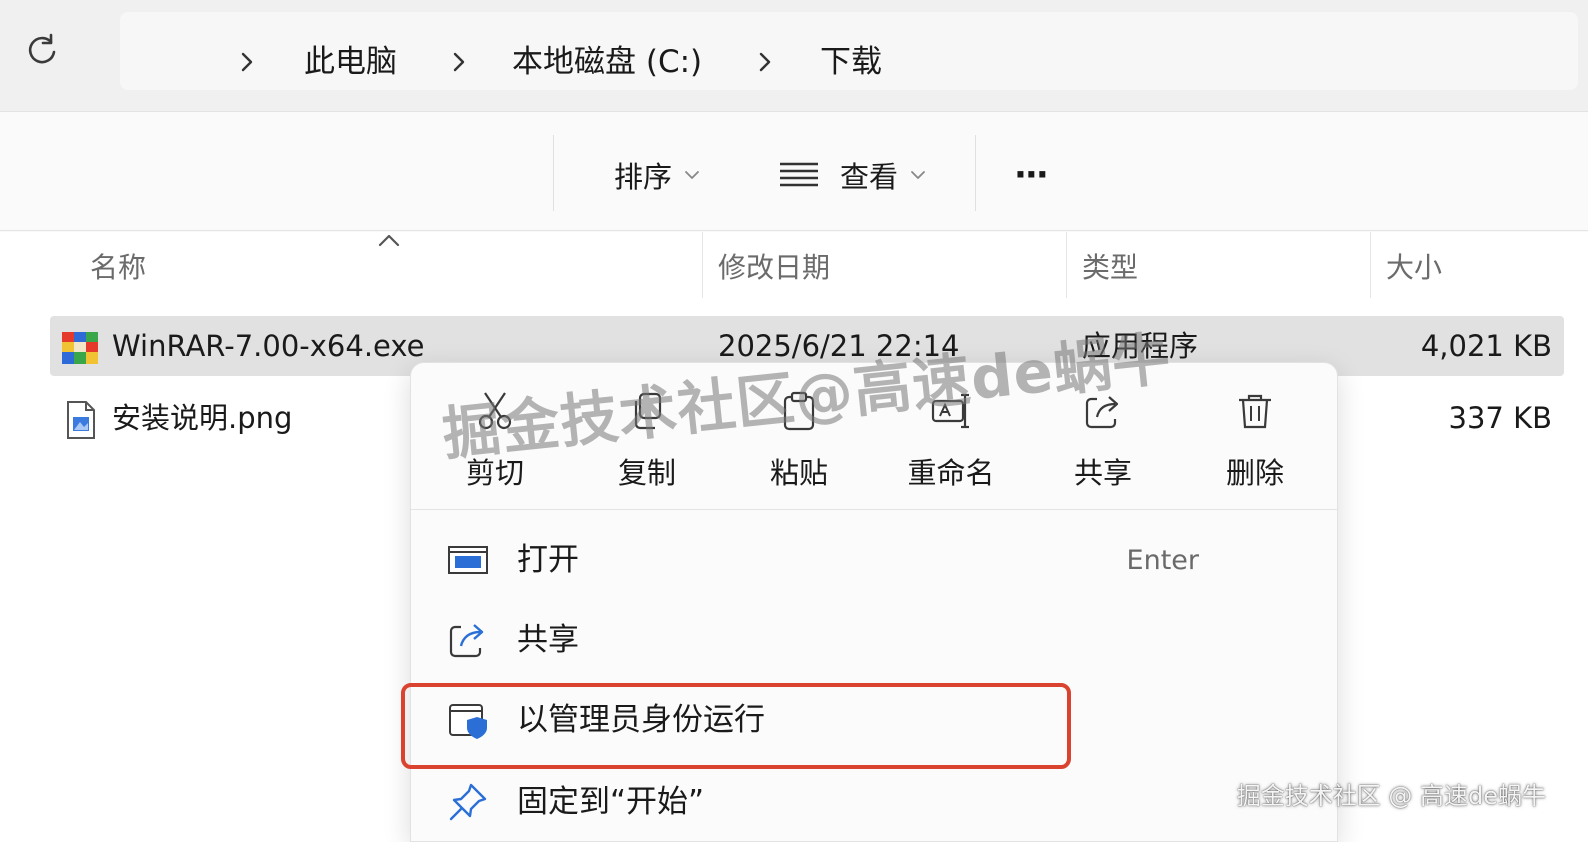 The width and height of the screenshot is (1588, 842). I want to click on file-name: WinRAR-7.00-x64.exe, so click(268, 346).